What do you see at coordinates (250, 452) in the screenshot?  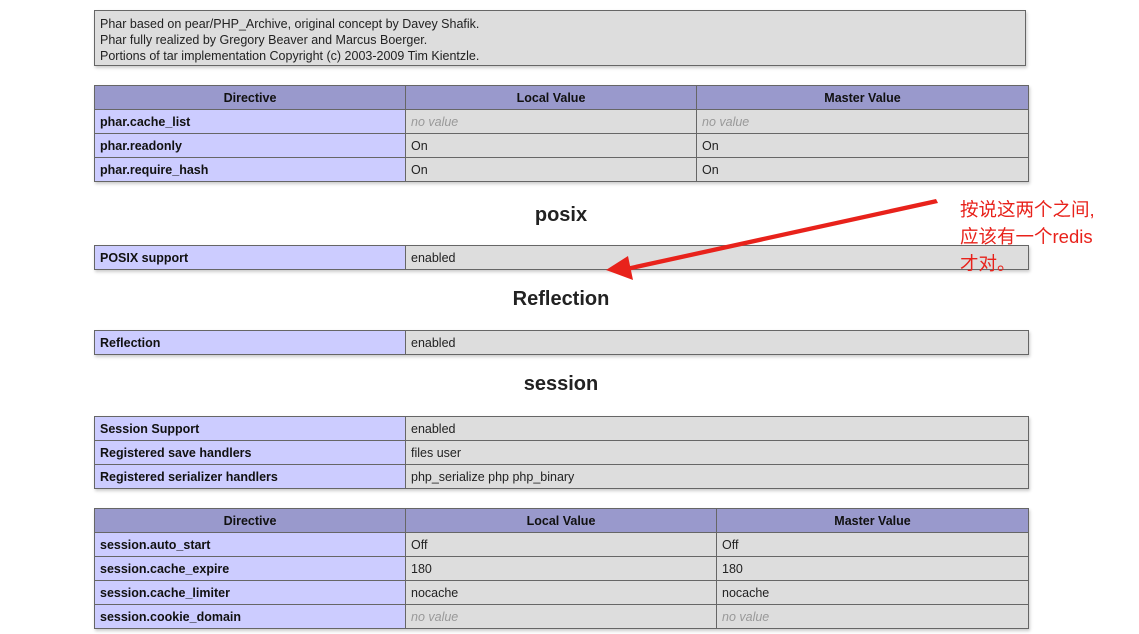 I see `info-label: Registered save handlers` at bounding box center [250, 452].